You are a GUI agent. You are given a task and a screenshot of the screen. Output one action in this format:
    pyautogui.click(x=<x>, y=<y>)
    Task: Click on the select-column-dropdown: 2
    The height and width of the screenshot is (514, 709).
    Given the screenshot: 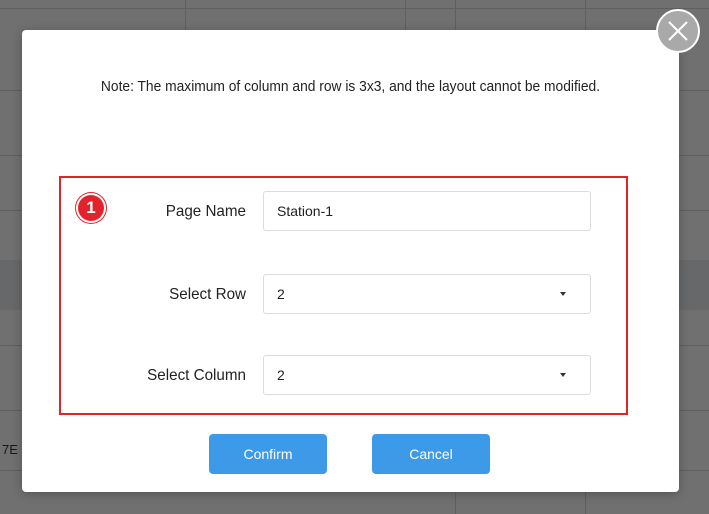 What is the action you would take?
    pyautogui.click(x=427, y=375)
    